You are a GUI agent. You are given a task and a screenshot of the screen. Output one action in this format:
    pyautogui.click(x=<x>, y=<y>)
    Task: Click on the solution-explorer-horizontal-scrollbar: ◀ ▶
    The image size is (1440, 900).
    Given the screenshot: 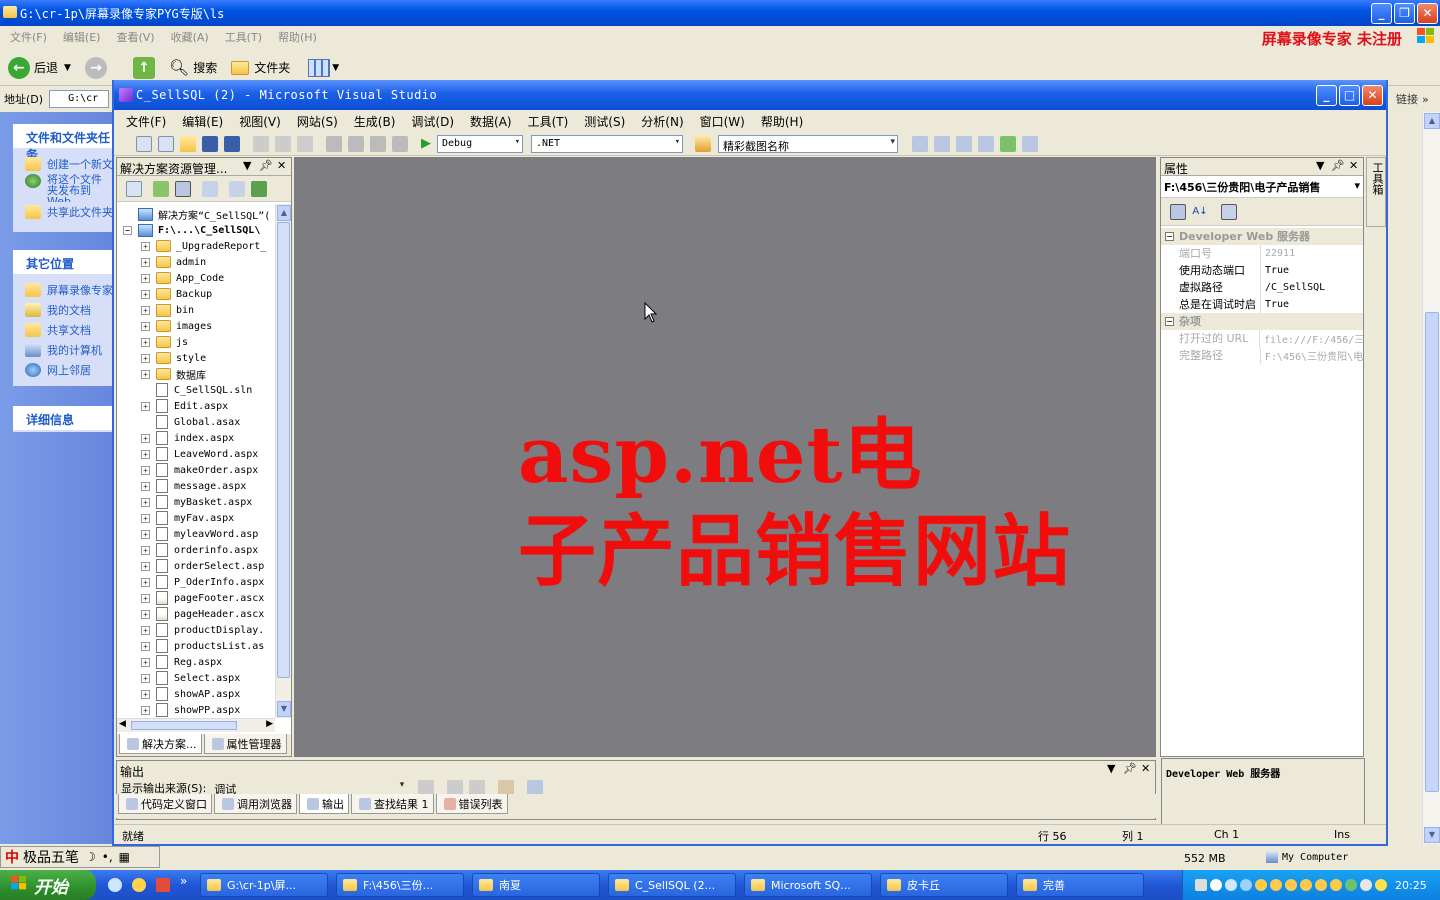 What is the action you would take?
    pyautogui.click(x=196, y=725)
    